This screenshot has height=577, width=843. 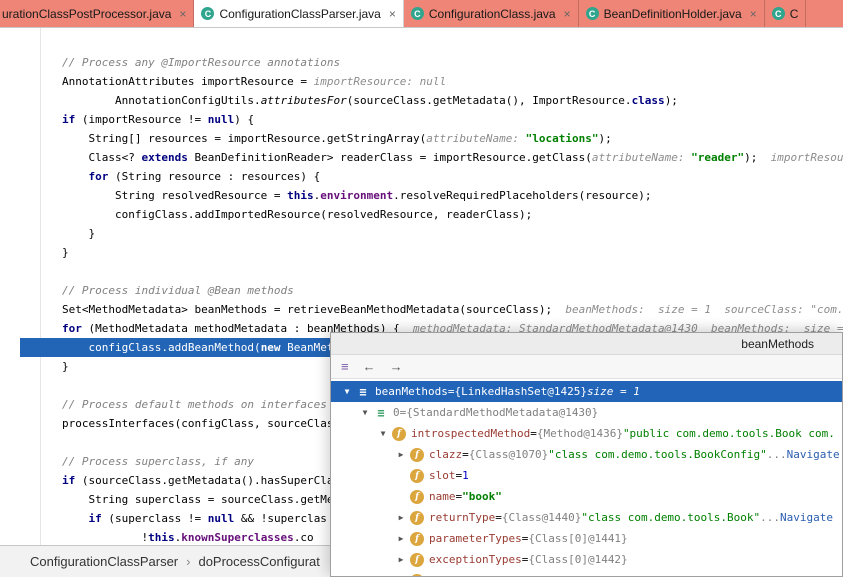 I want to click on value-text: {Method@1436}, so click(x=579, y=433).